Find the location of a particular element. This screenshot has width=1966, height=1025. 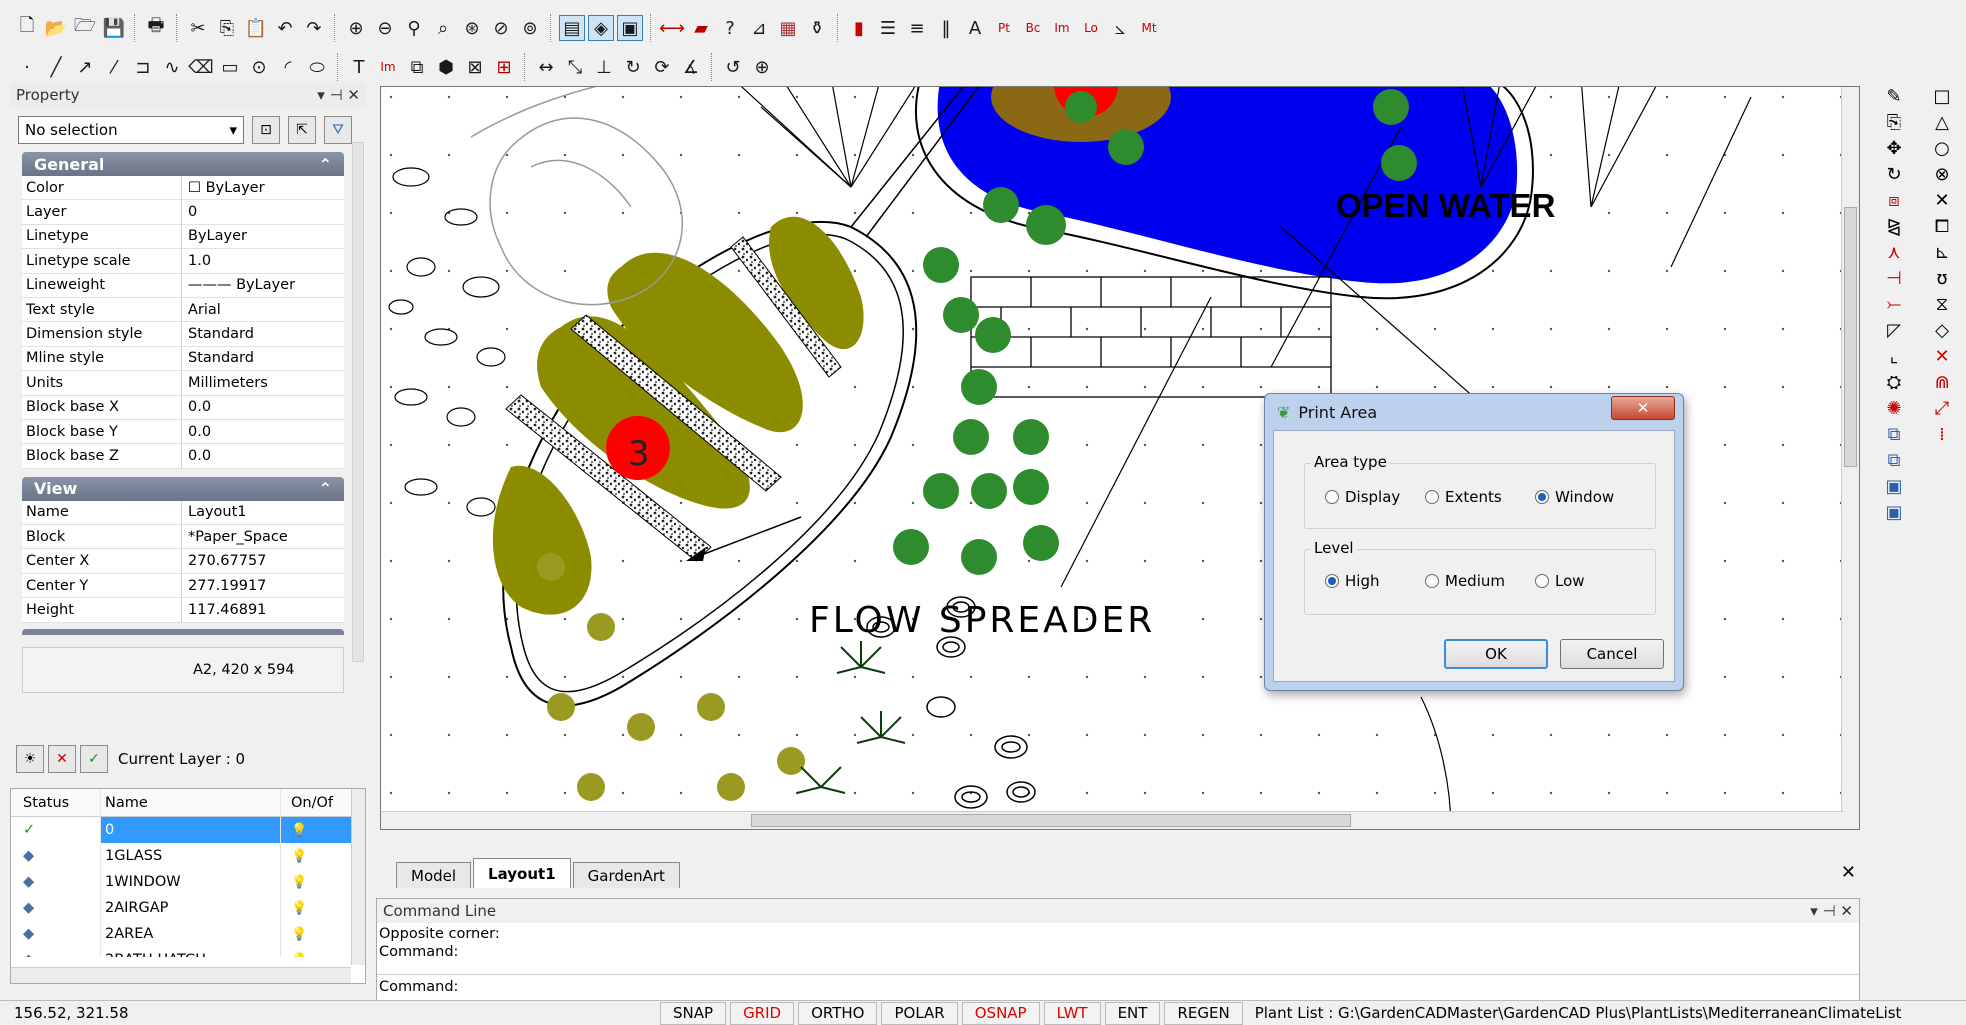

ok-button: OK is located at coordinates (1496, 654).